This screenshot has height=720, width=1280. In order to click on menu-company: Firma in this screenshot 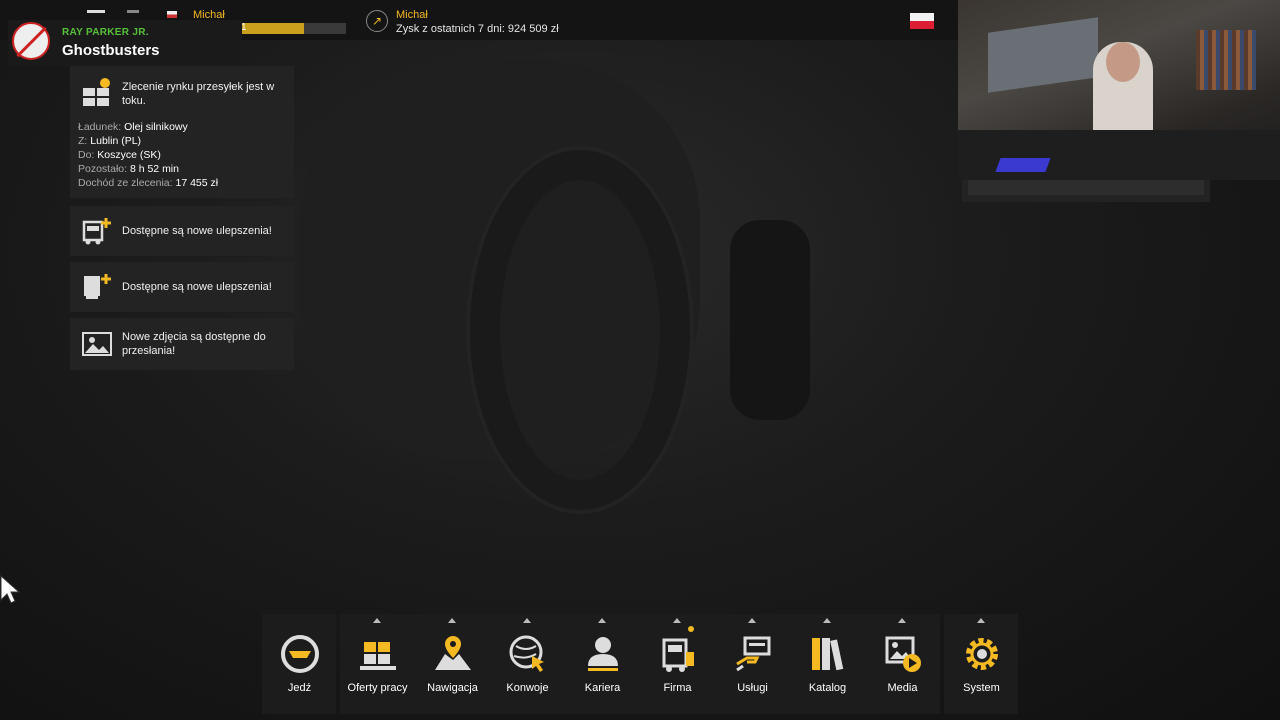, I will do `click(677, 664)`.